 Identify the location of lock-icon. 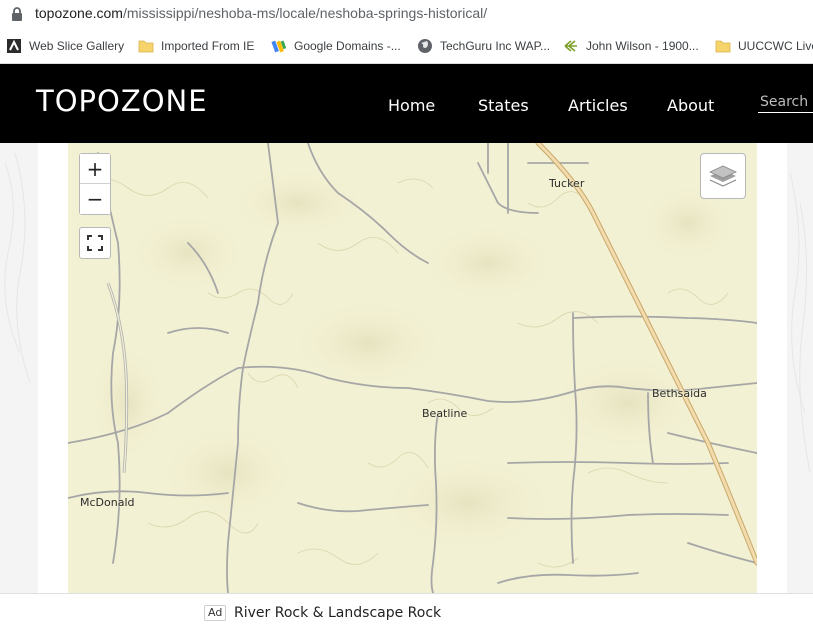
(17, 14).